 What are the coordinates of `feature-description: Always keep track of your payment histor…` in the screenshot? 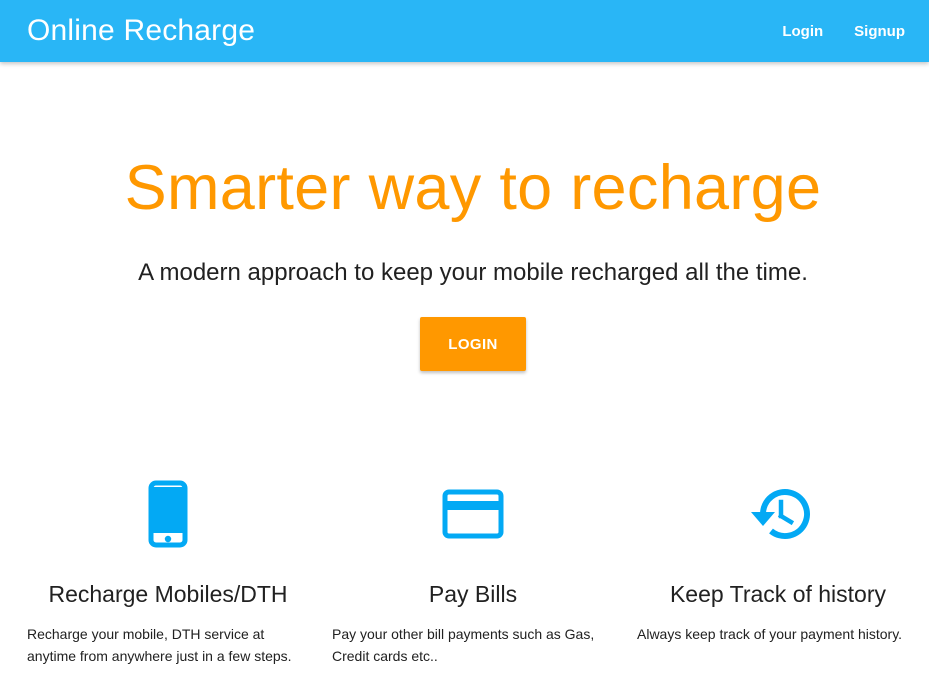 It's located at (770, 634).